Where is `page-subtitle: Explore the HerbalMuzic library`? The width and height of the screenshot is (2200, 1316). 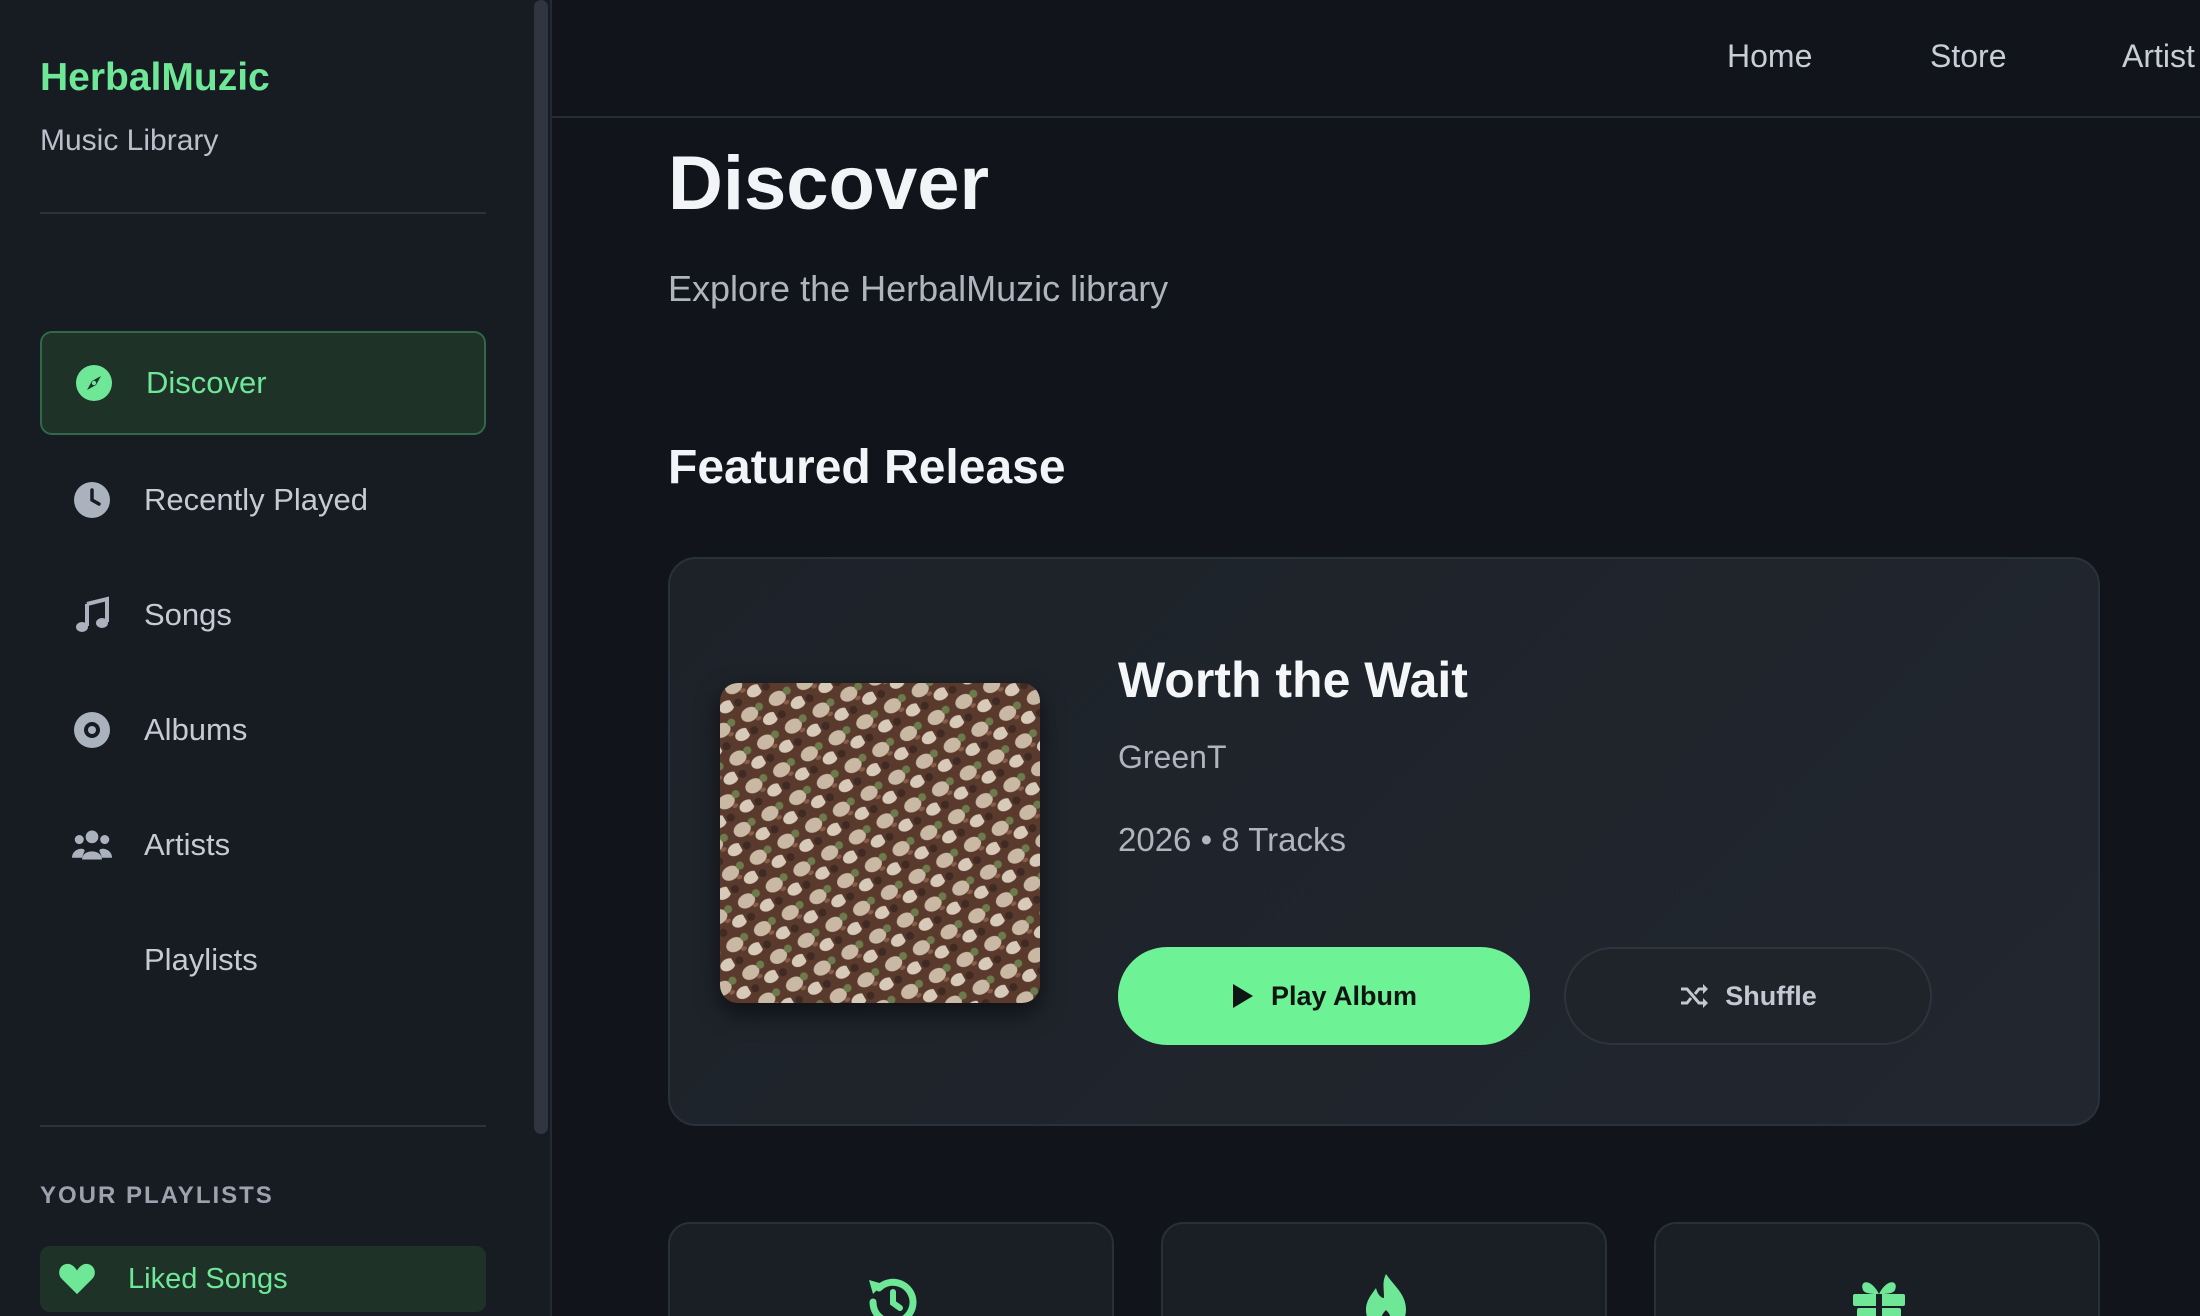 page-subtitle: Explore the HerbalMuzic library is located at coordinates (918, 288).